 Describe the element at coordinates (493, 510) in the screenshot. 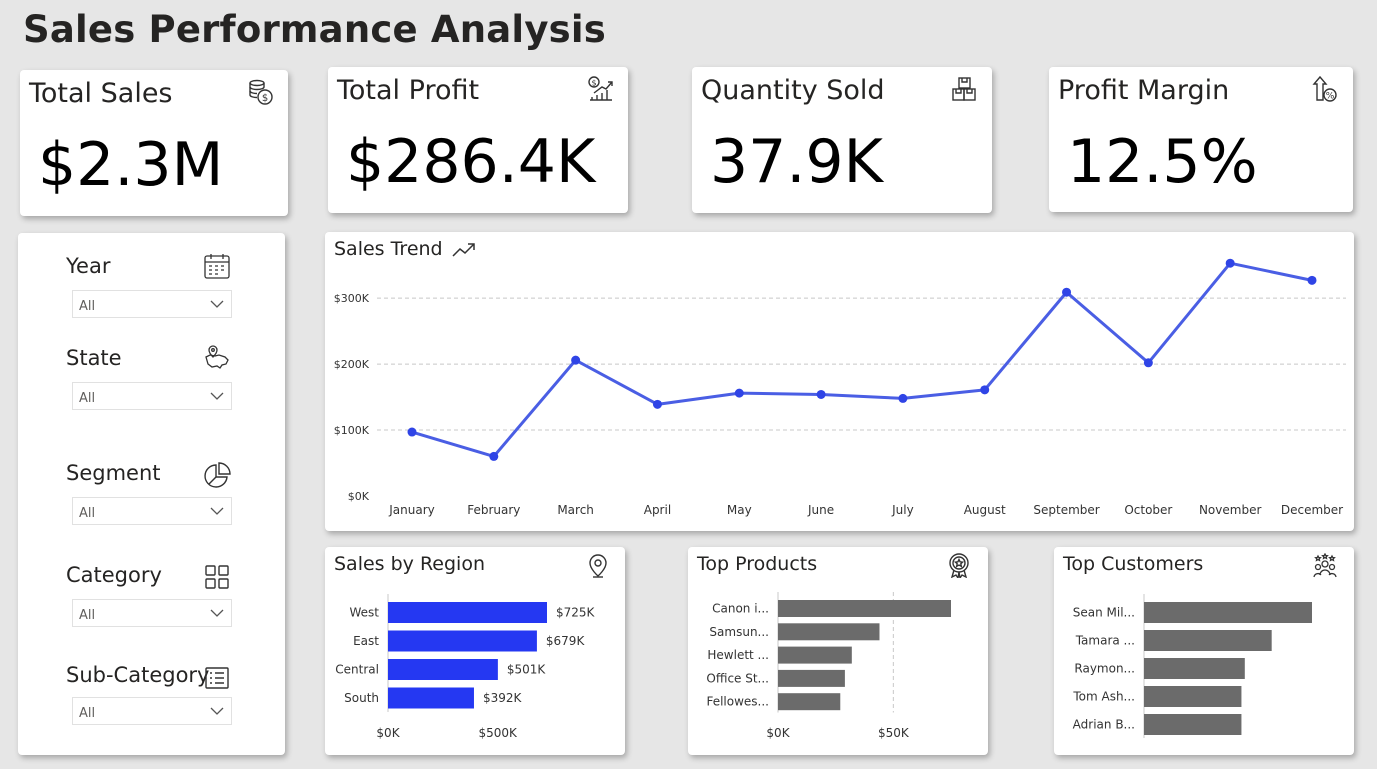

I see `x-tick-label: February` at that location.